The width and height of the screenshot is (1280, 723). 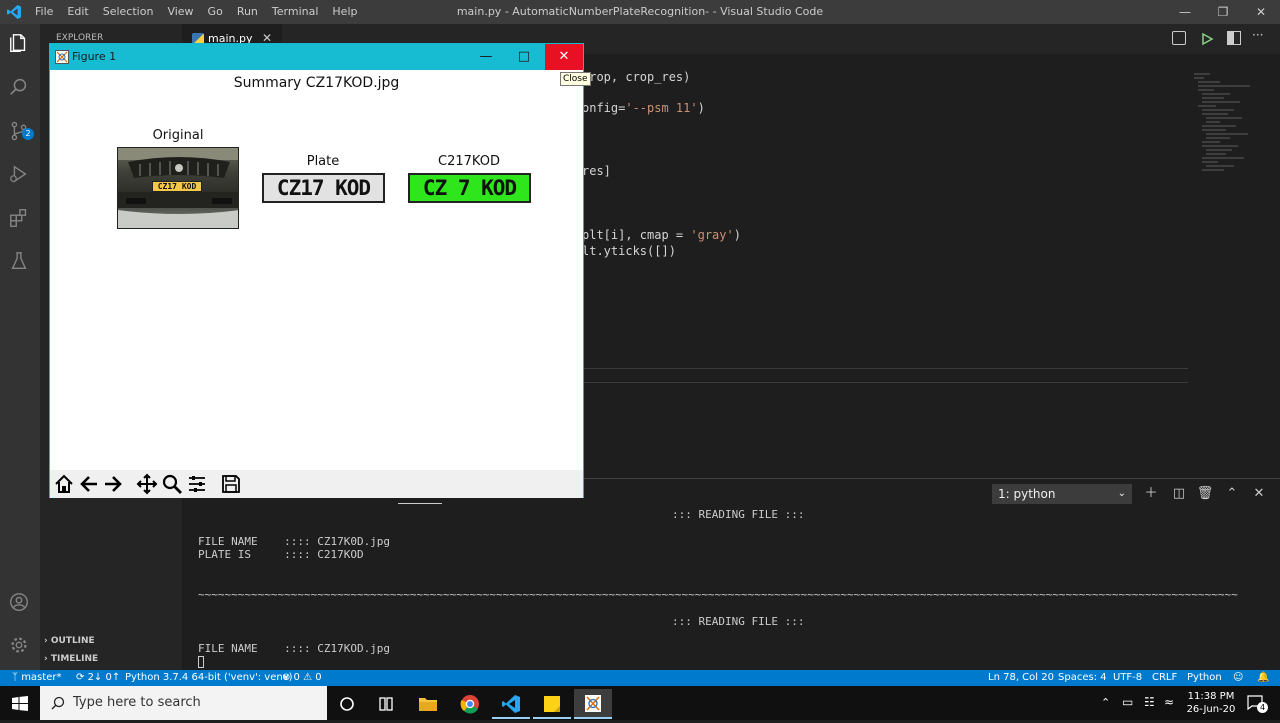 I want to click on wifi-icon: ≈, so click(x=1169, y=702).